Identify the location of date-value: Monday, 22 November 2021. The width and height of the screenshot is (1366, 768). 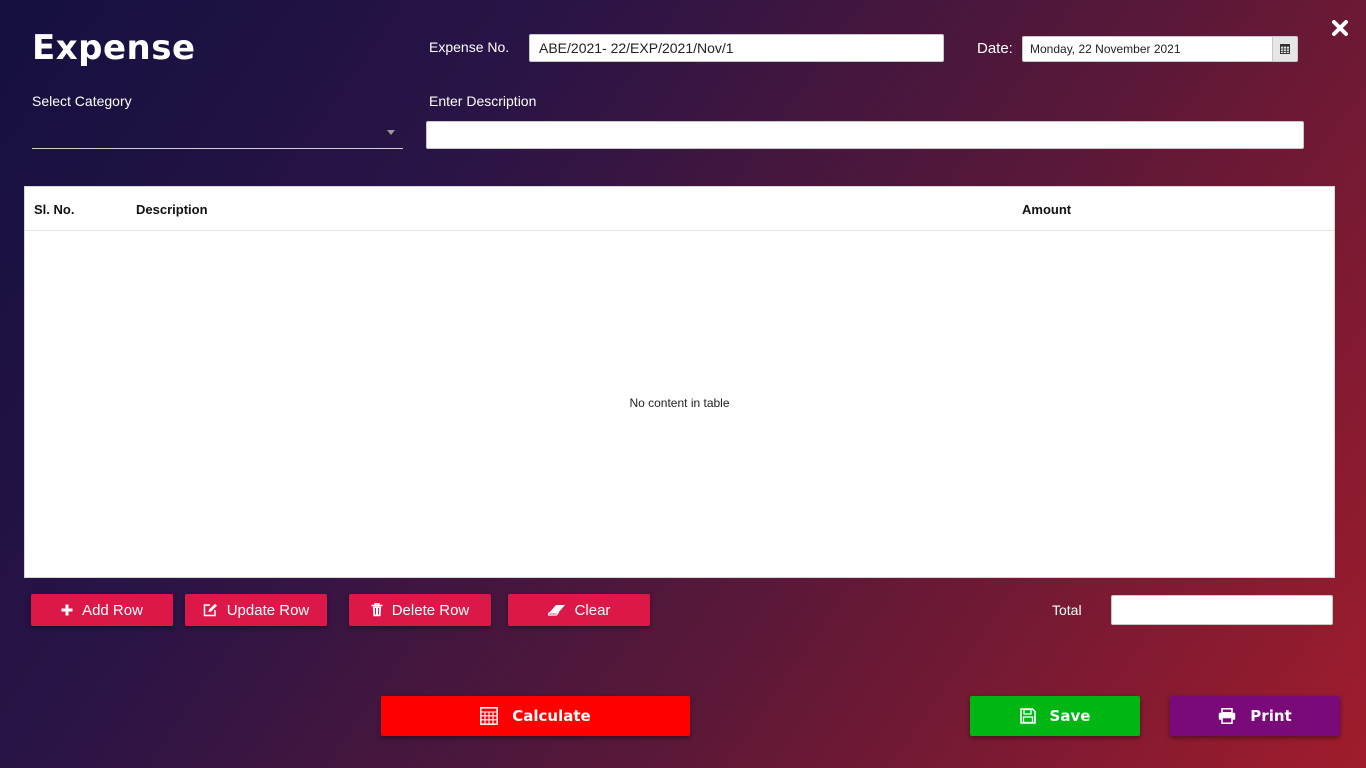
(1105, 49).